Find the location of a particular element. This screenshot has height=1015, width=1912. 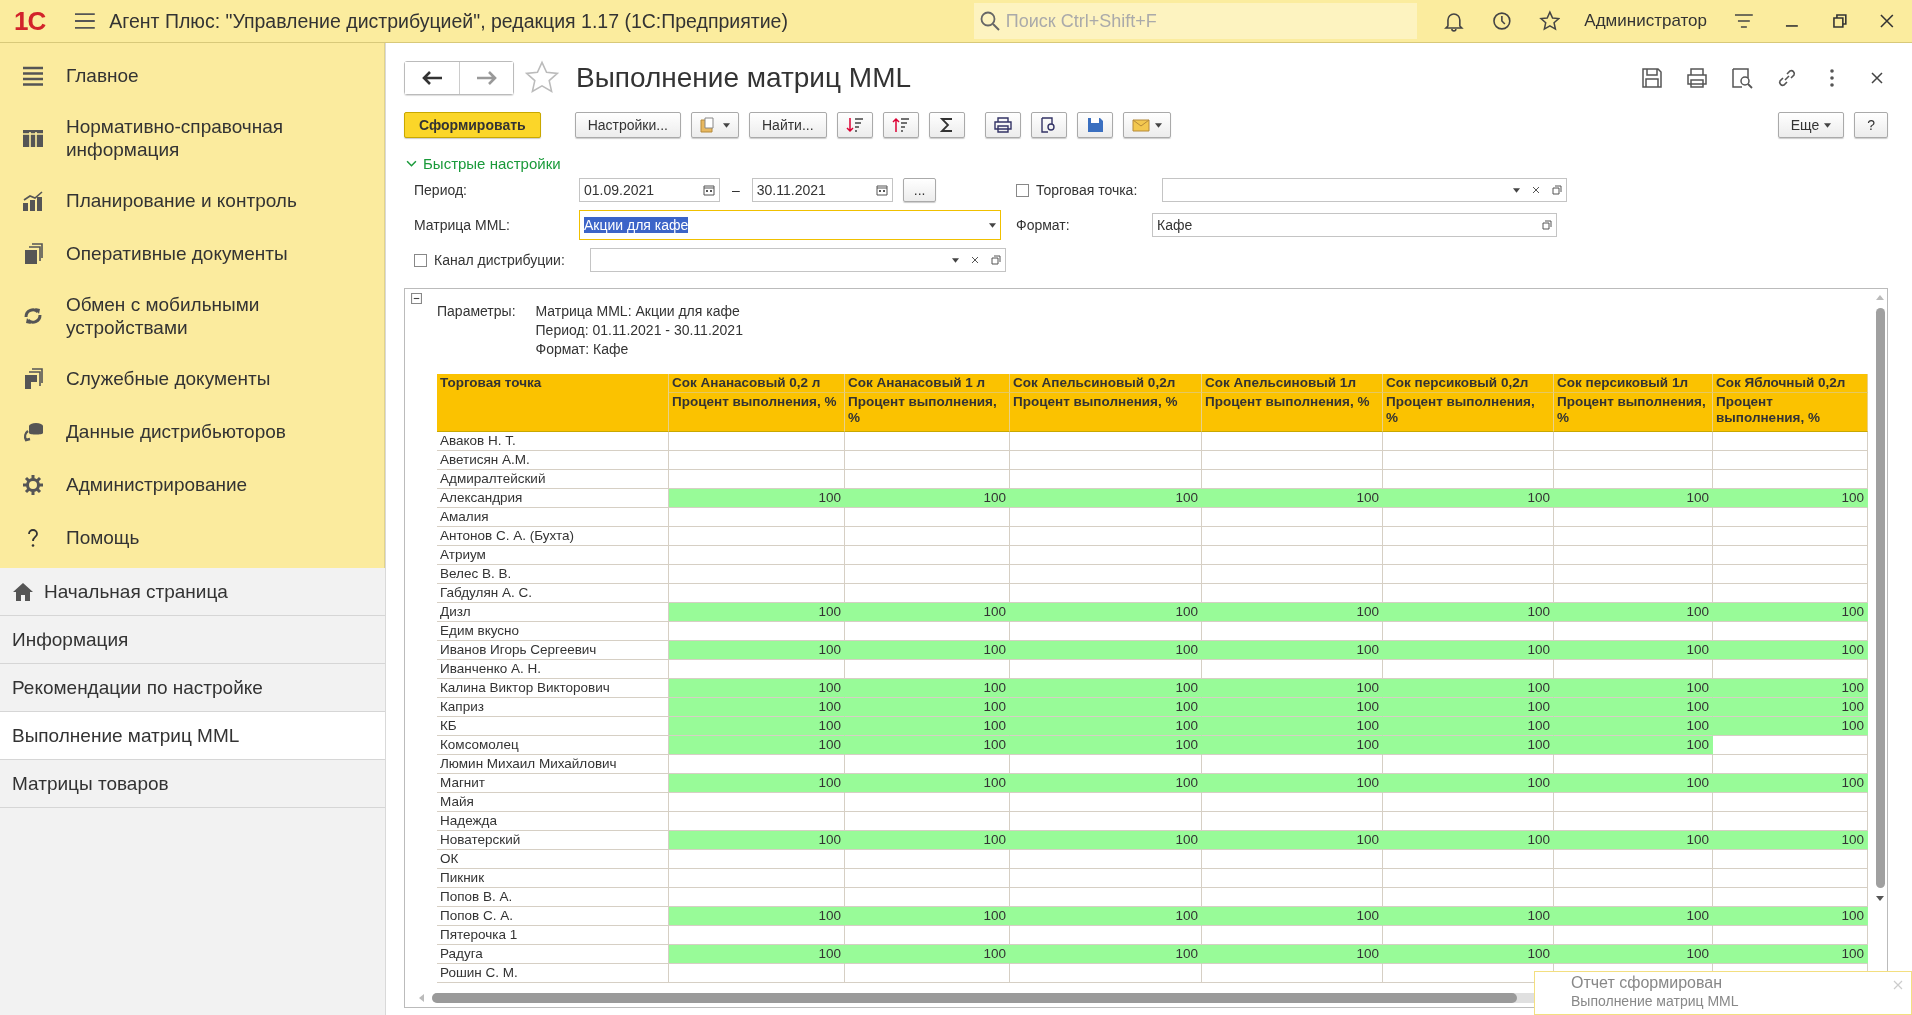

date-field: 30.11.2021 is located at coordinates (822, 190).